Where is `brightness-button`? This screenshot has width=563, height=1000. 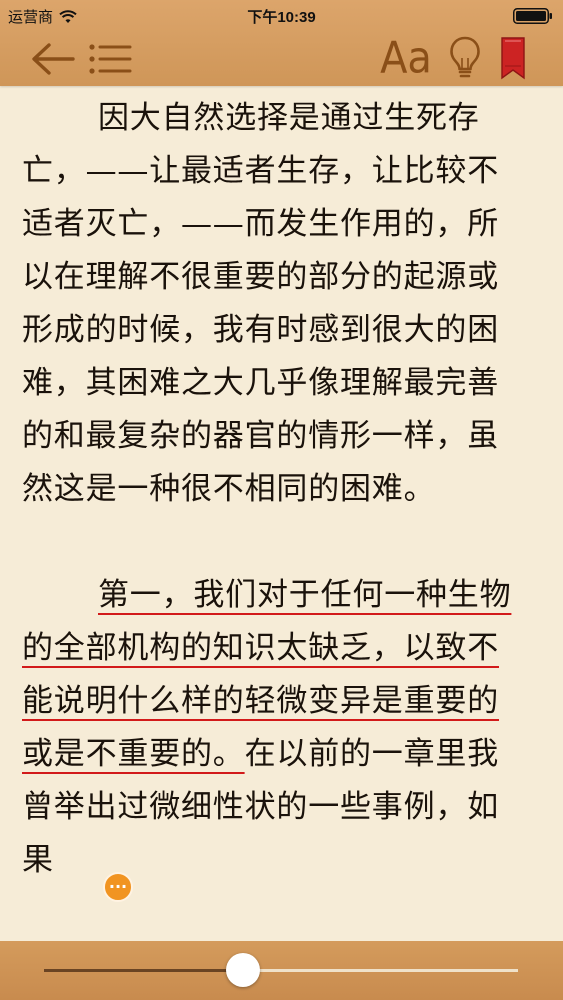
brightness-button is located at coordinates (465, 58).